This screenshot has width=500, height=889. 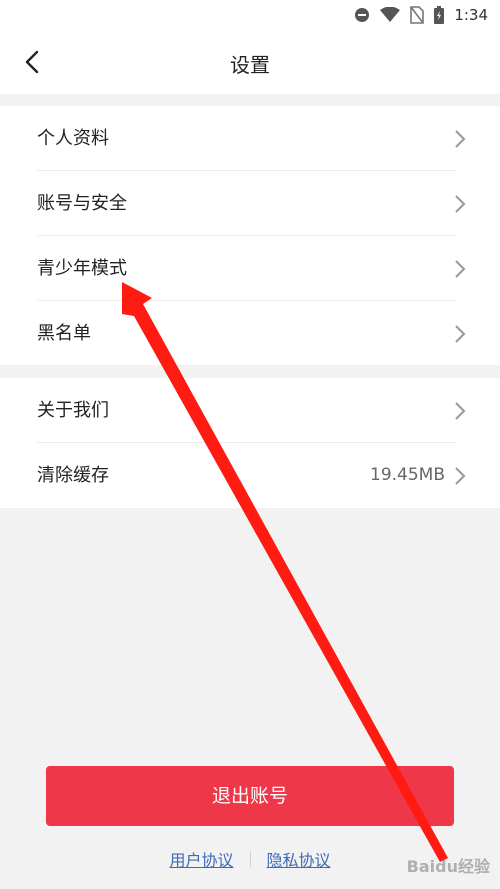 What do you see at coordinates (448, 866) in the screenshot?
I see `watermark-logo: Baidu经验` at bounding box center [448, 866].